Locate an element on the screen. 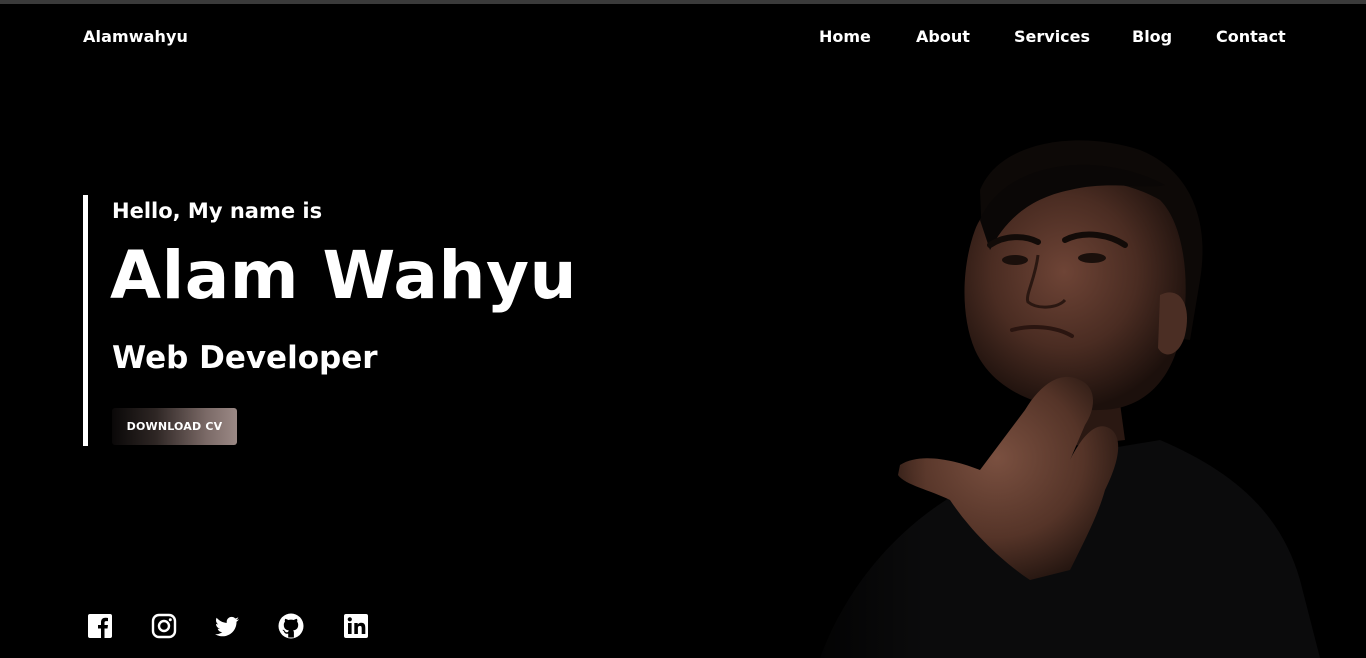 The image size is (1366, 658). hero-role: Web Developer is located at coordinates (245, 358).